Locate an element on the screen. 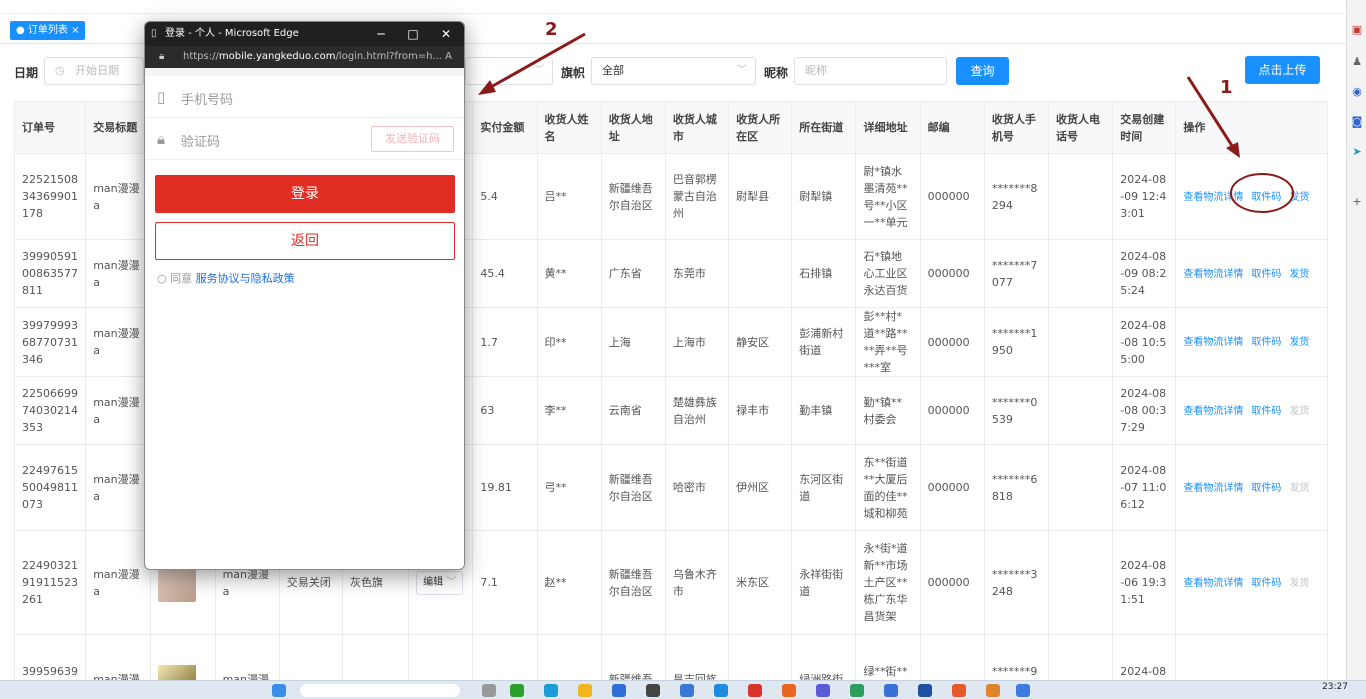 The width and height of the screenshot is (1366, 699). zip-cell: 000000 is located at coordinates (952, 487).